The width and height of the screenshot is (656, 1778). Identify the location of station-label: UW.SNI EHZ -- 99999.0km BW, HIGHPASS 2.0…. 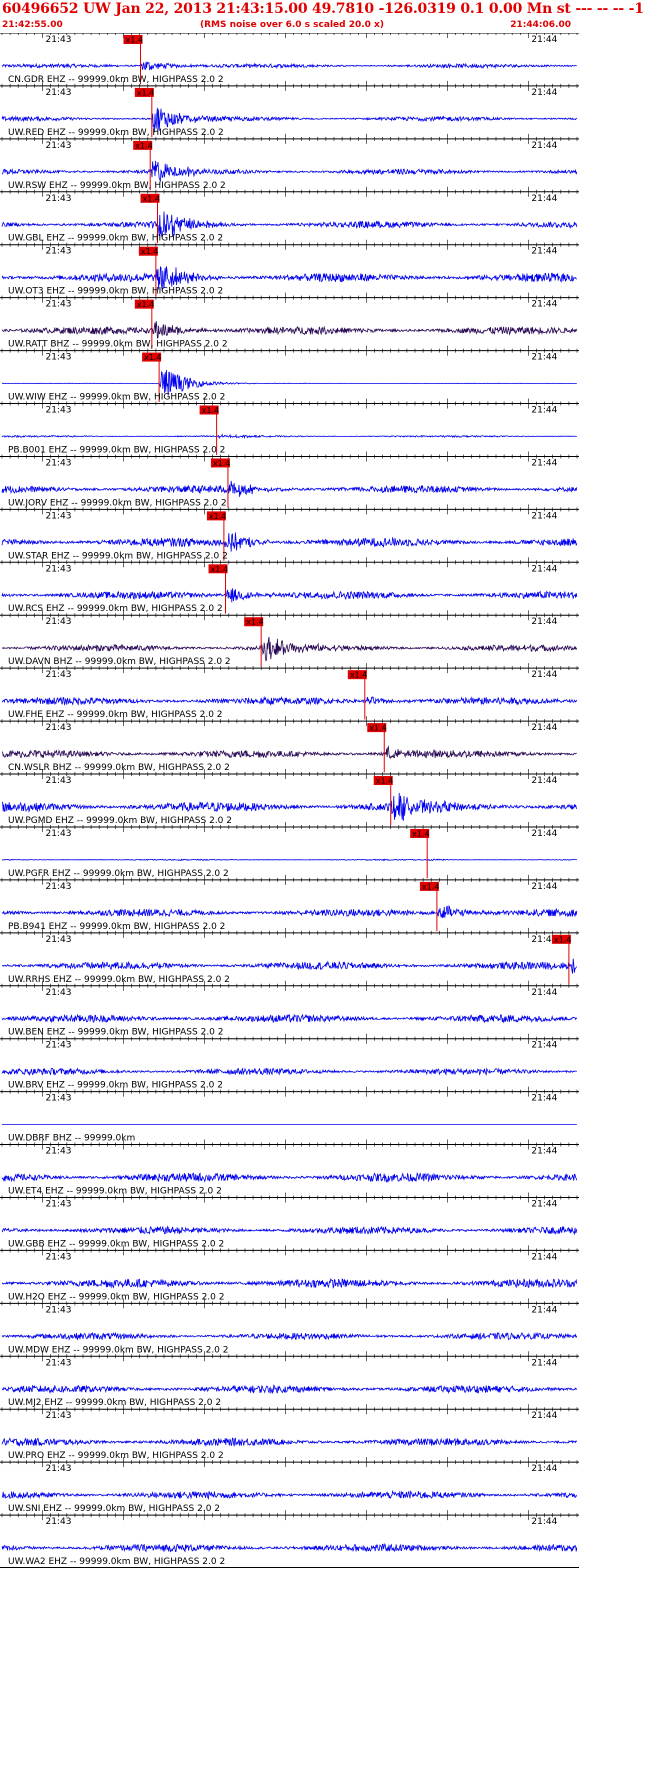
(114, 1509).